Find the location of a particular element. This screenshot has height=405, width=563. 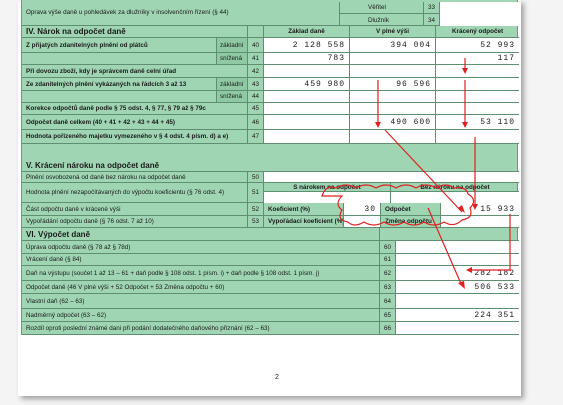

row-47-reduced-field is located at coordinates (477, 136).